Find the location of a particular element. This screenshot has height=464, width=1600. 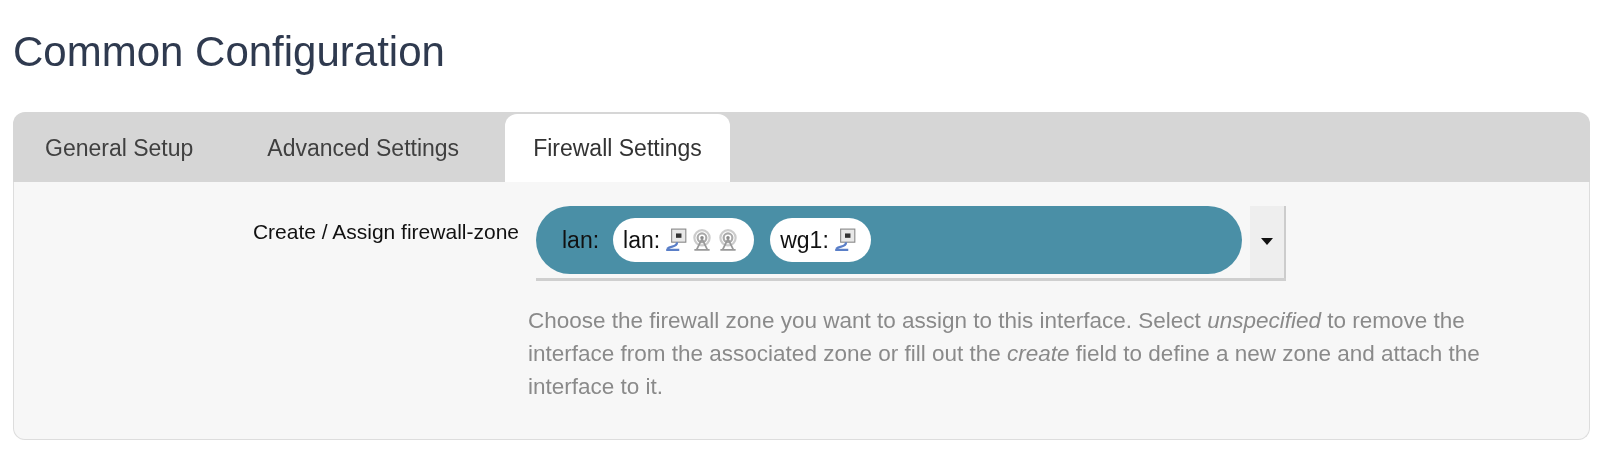

zone-select: lan: lan: wg1: is located at coordinates (889, 240).